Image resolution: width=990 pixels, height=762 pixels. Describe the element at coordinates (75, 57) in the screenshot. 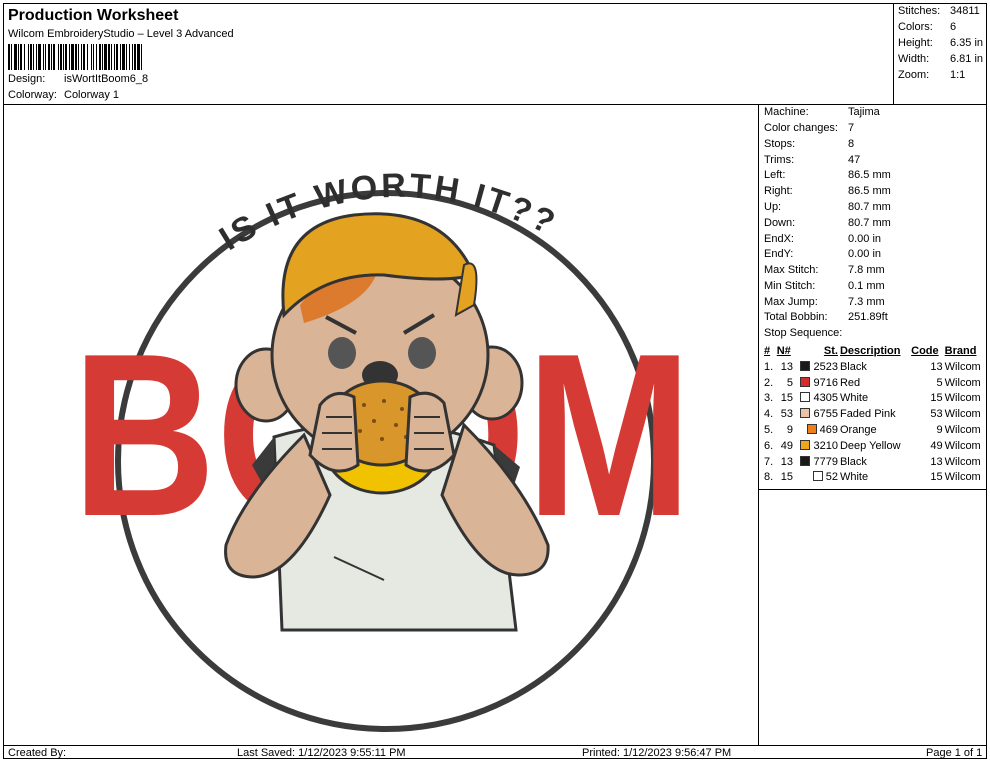

I see `barcode` at that location.